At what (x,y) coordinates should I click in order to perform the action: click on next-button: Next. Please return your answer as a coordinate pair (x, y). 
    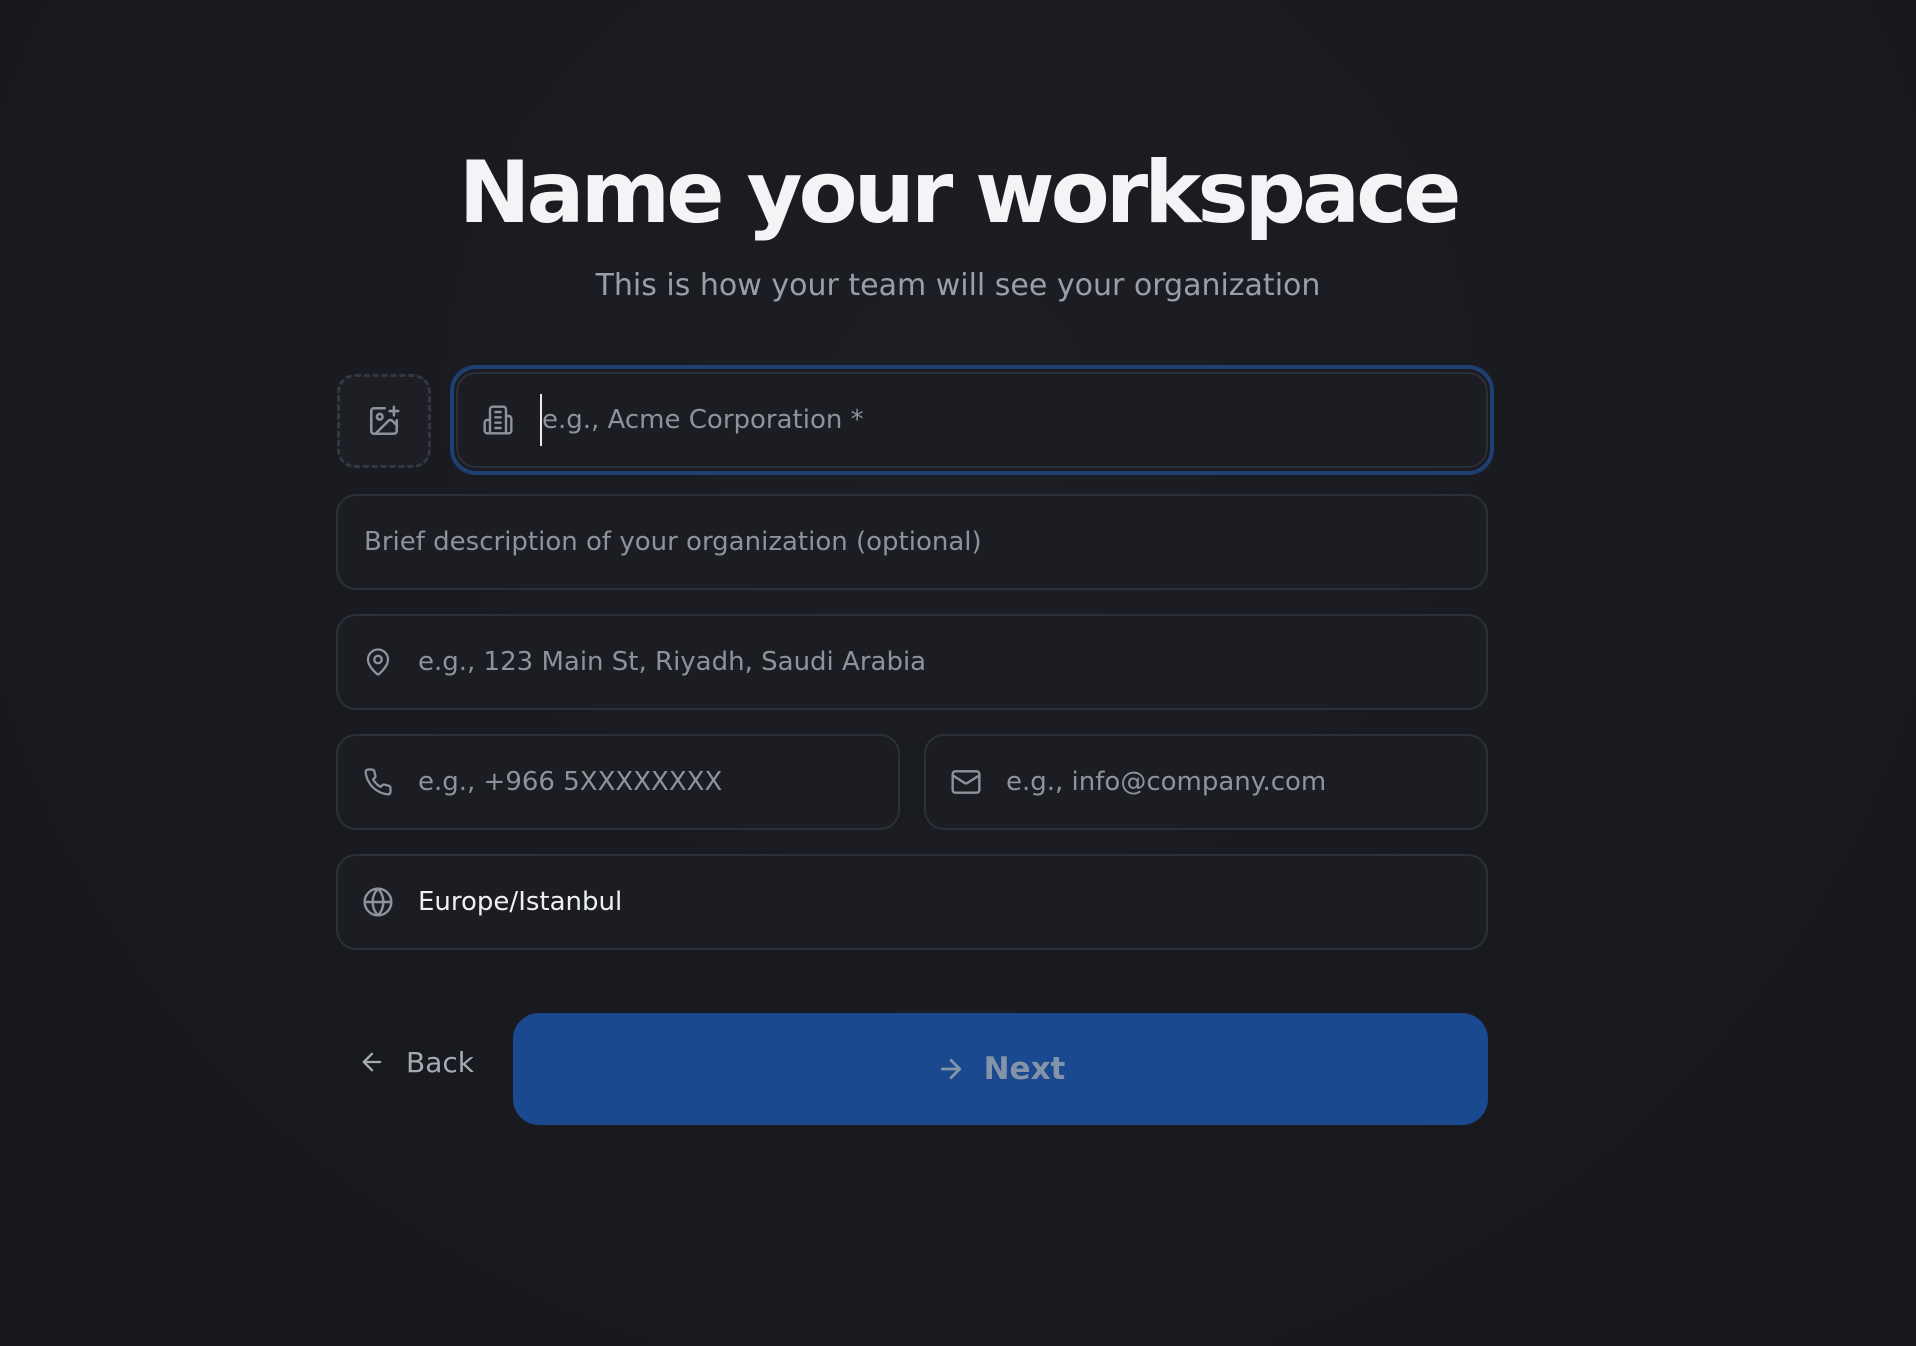
    Looking at the image, I should click on (1000, 1069).